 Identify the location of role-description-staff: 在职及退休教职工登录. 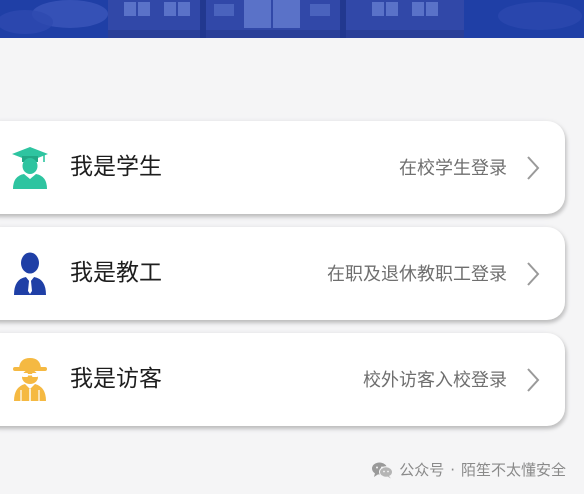
(417, 274).